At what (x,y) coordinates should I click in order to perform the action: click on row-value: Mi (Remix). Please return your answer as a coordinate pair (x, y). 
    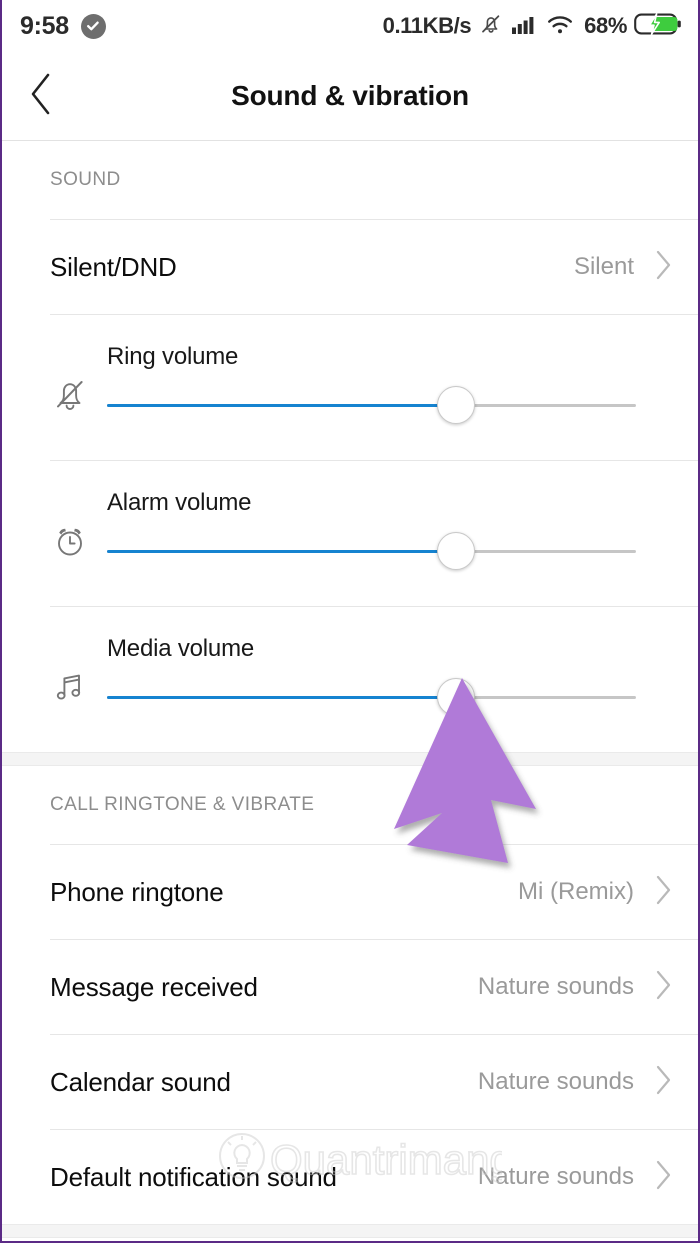
    Looking at the image, I should click on (576, 891).